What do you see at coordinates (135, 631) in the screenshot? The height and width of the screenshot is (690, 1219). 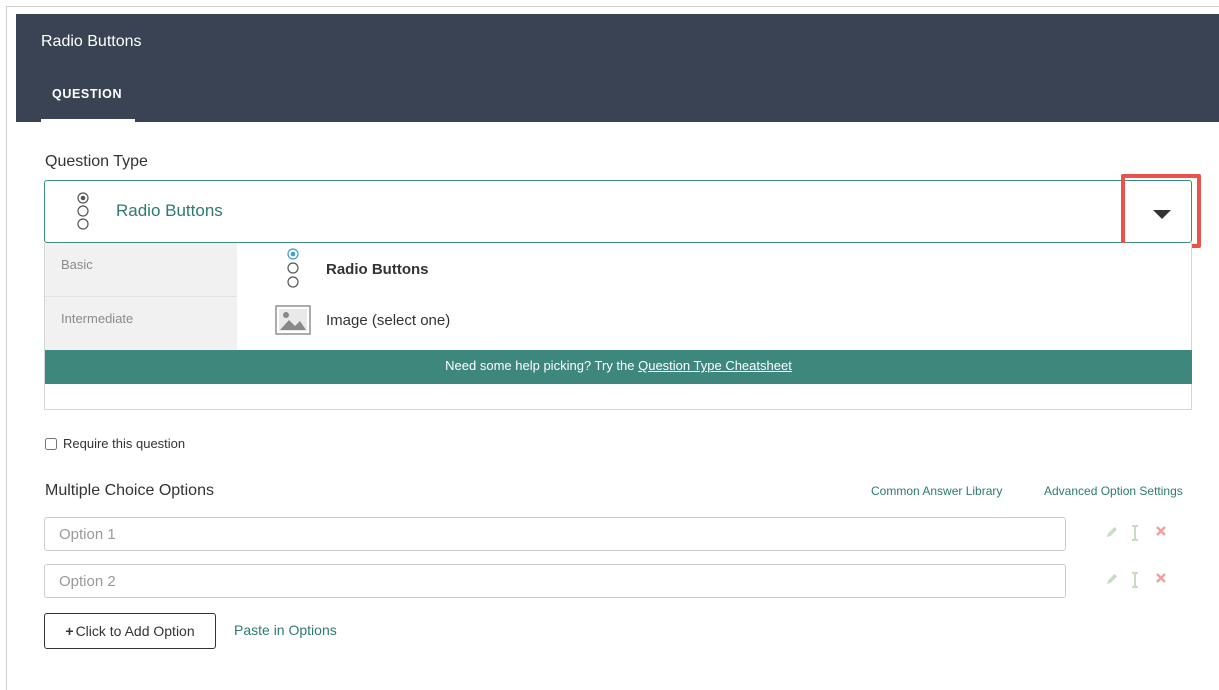 I see `add-option-label: Click to Add Option` at bounding box center [135, 631].